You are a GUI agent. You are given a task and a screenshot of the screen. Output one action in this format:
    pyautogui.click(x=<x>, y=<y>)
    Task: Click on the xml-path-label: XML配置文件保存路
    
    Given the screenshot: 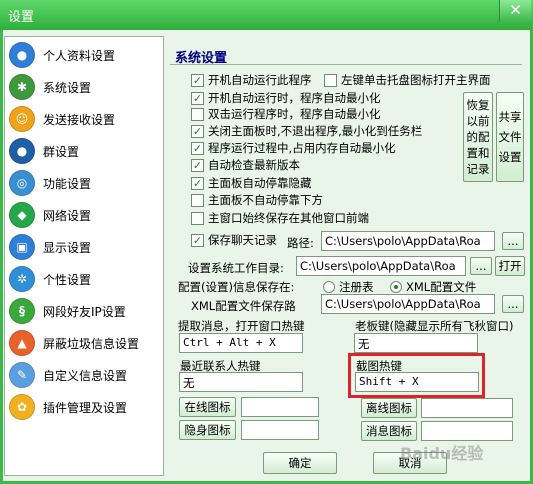 What is the action you would take?
    pyautogui.click(x=243, y=306)
    